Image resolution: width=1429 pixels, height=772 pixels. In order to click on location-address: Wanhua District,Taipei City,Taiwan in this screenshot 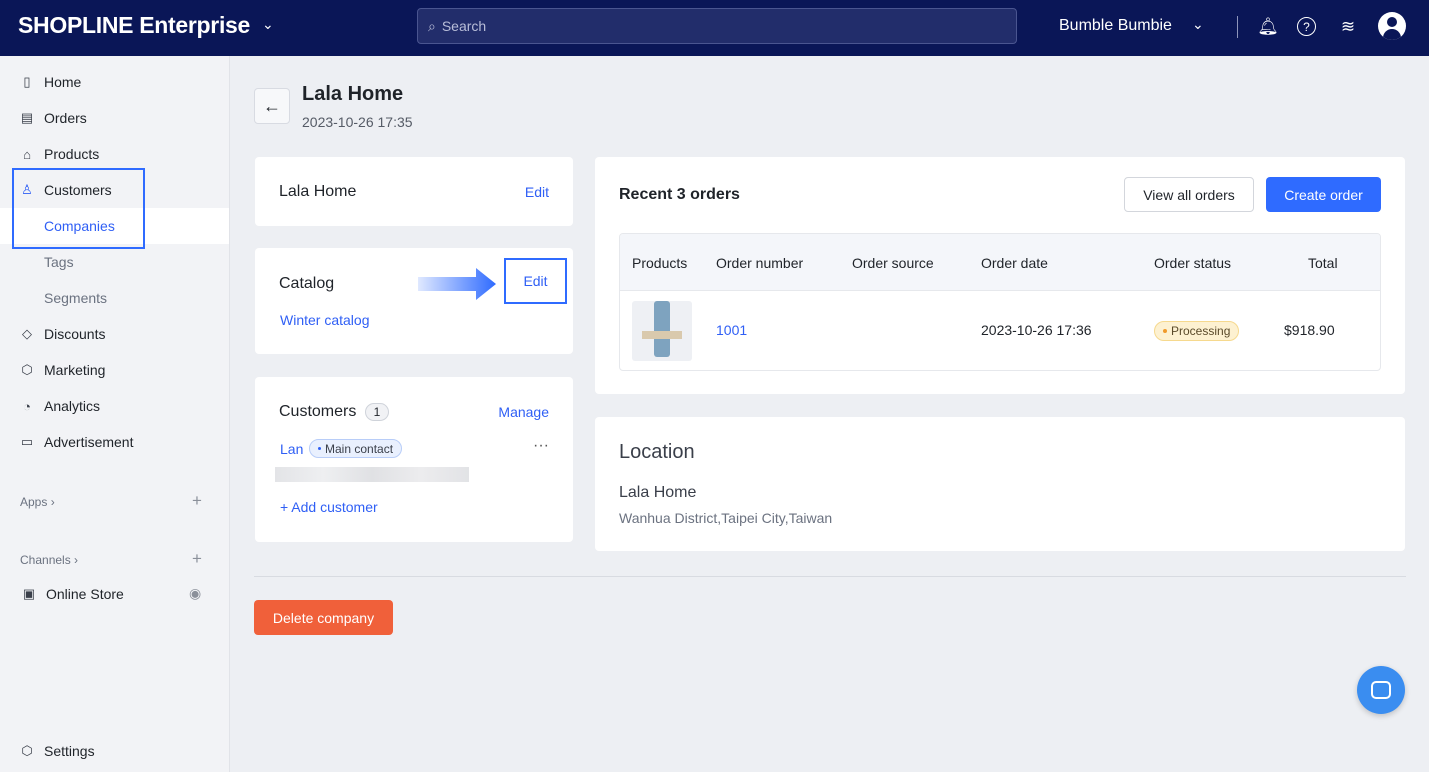, I will do `click(726, 518)`.